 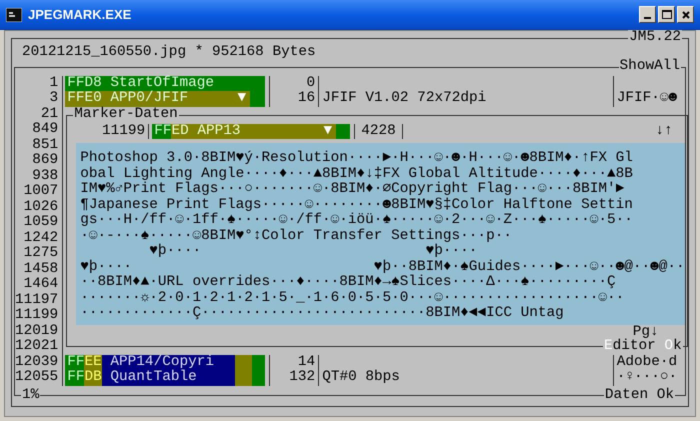 I want to click on preview-text: ·♀···○·, so click(x=647, y=378).